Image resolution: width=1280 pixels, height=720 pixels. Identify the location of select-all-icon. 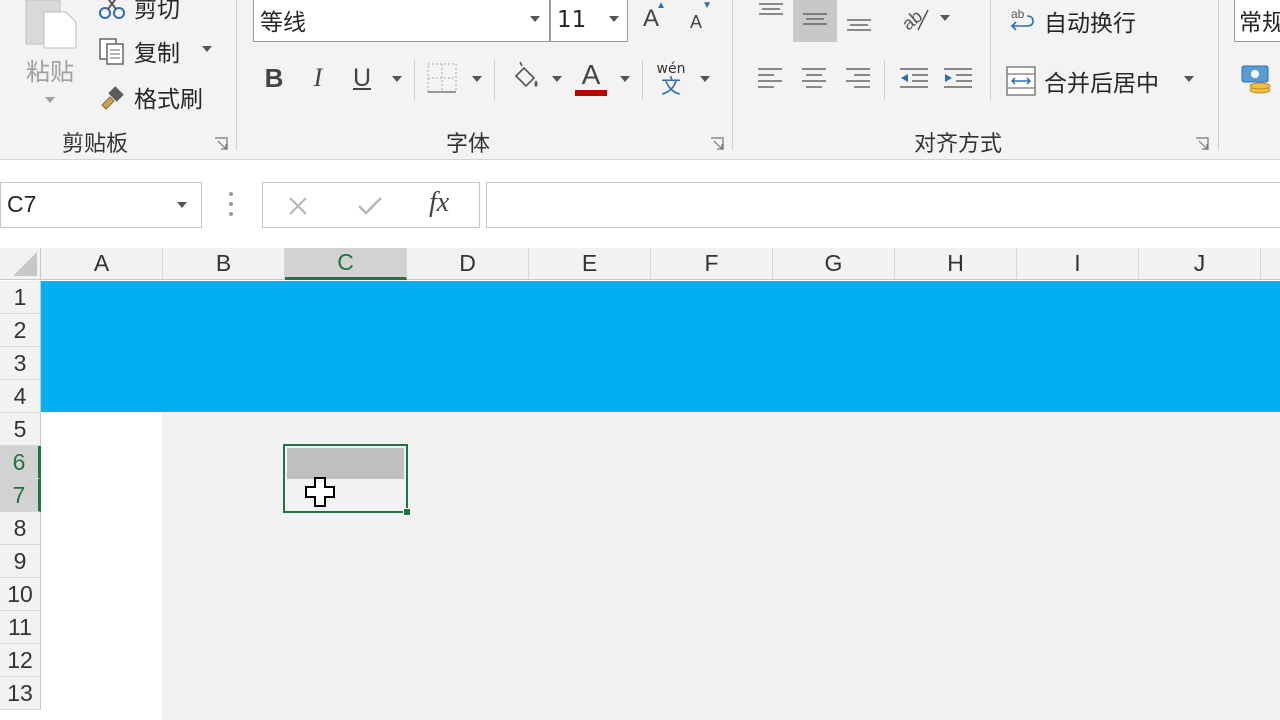
(25, 264).